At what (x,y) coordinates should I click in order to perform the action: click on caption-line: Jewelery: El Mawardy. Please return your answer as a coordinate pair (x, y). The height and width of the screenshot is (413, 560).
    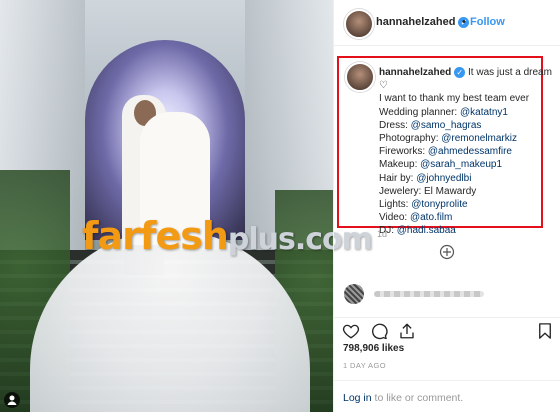
    Looking at the image, I should click on (459, 191).